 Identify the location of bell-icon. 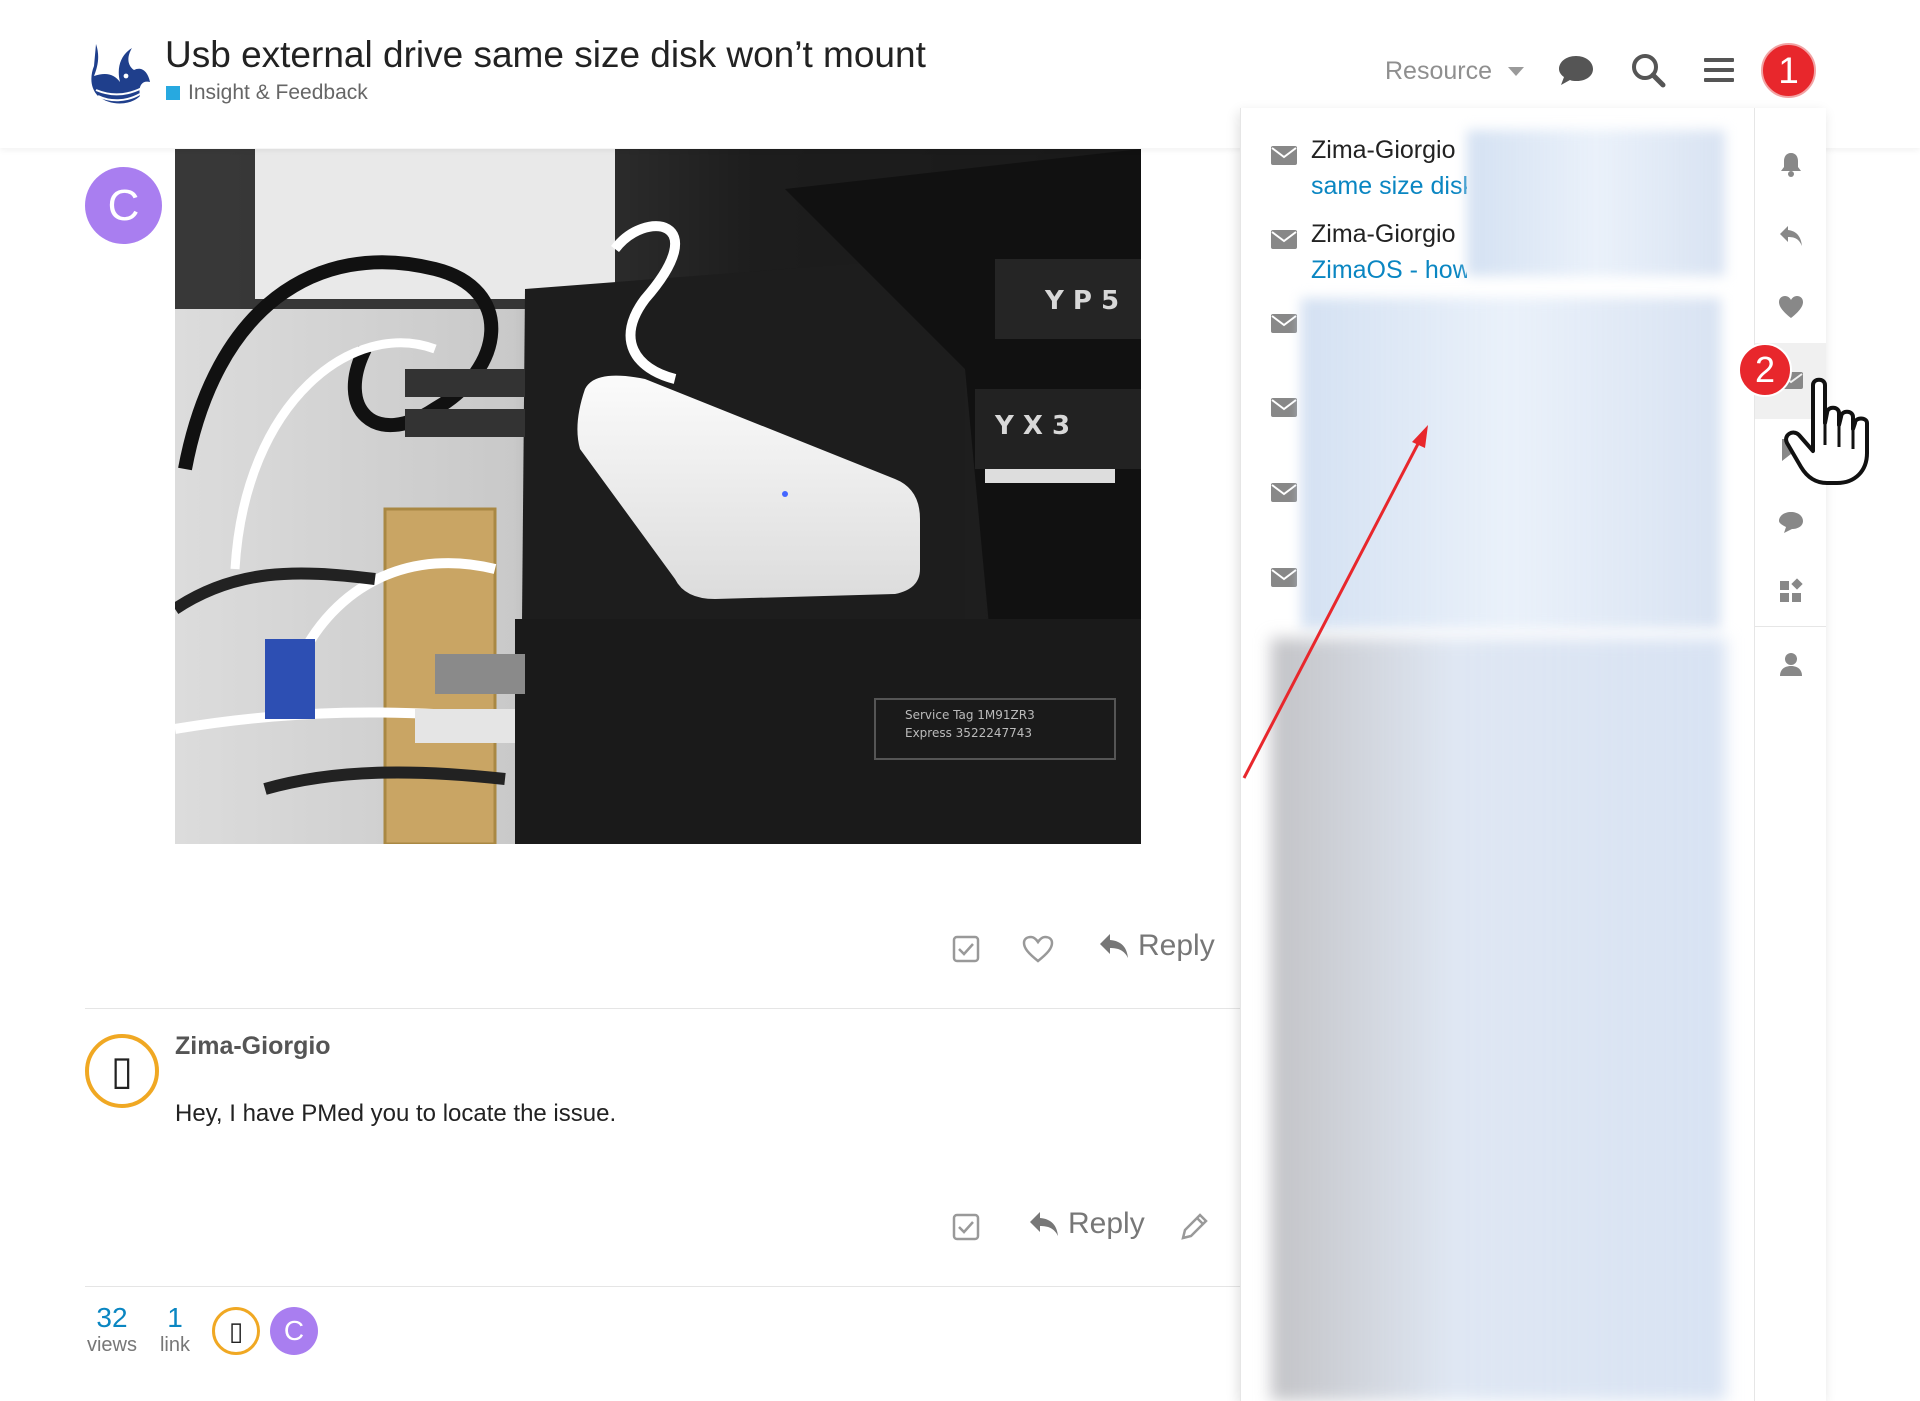
(1791, 164).